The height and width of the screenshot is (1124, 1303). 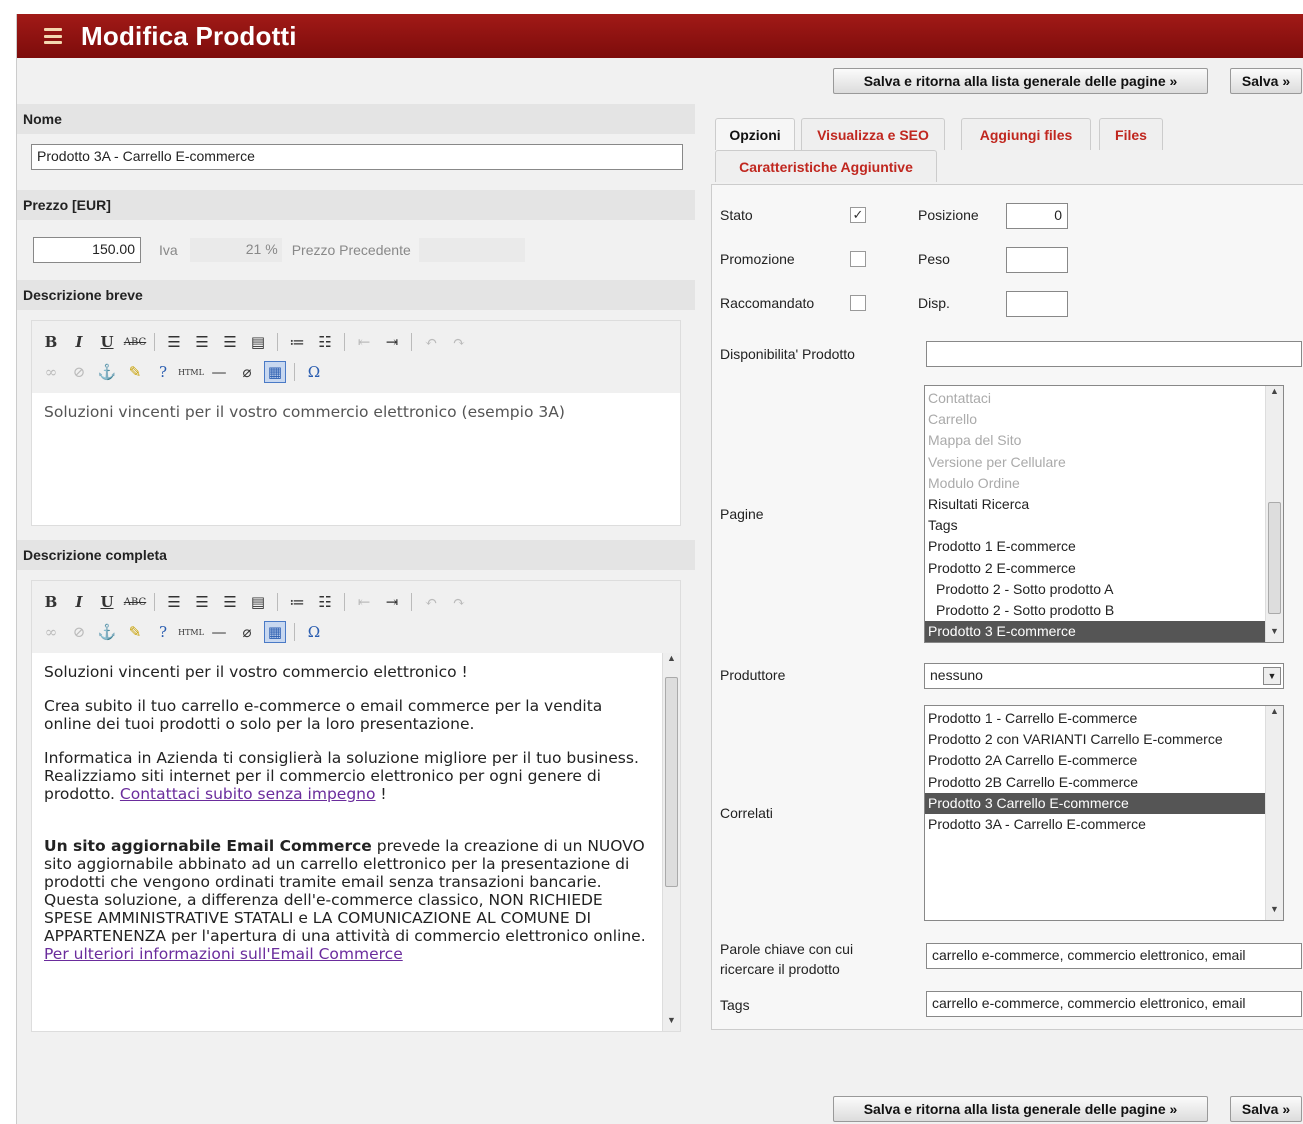 I want to click on tab-aggiungi-files: Aggiungi files, so click(x=1026, y=134).